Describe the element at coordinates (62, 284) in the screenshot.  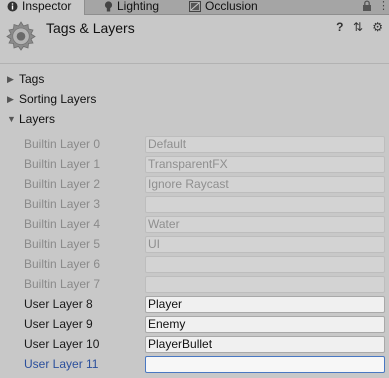
I see `layer-label: Builtin Layer 7` at that location.